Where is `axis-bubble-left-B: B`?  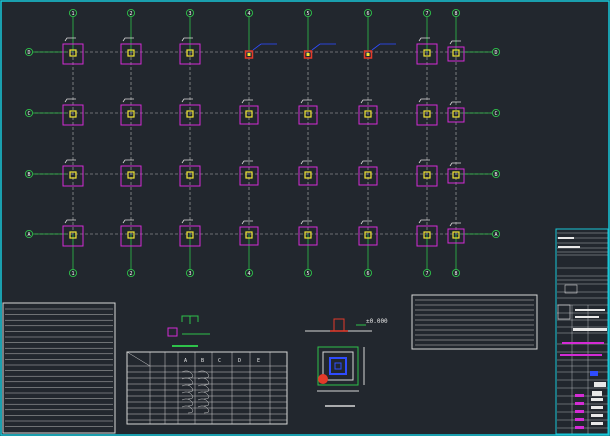
axis-bubble-left-B: B is located at coordinates (29, 174).